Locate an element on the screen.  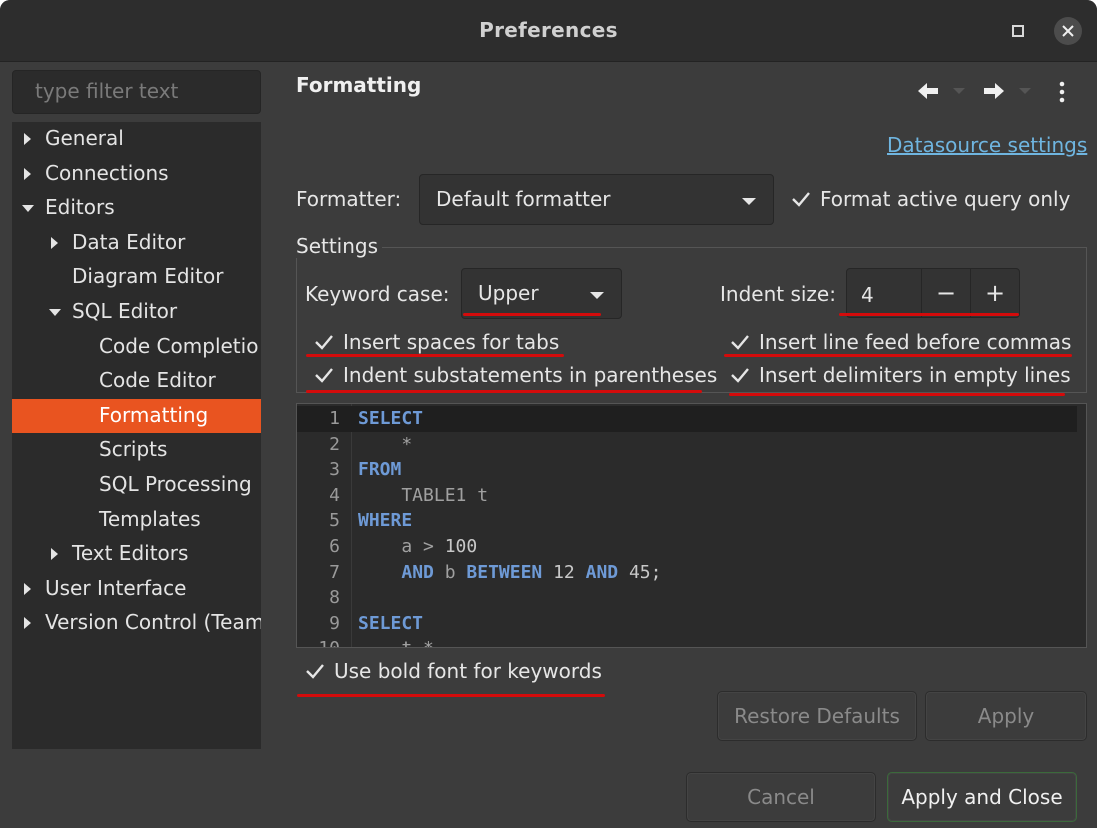
code-text: a > 100 is located at coordinates (417, 546).